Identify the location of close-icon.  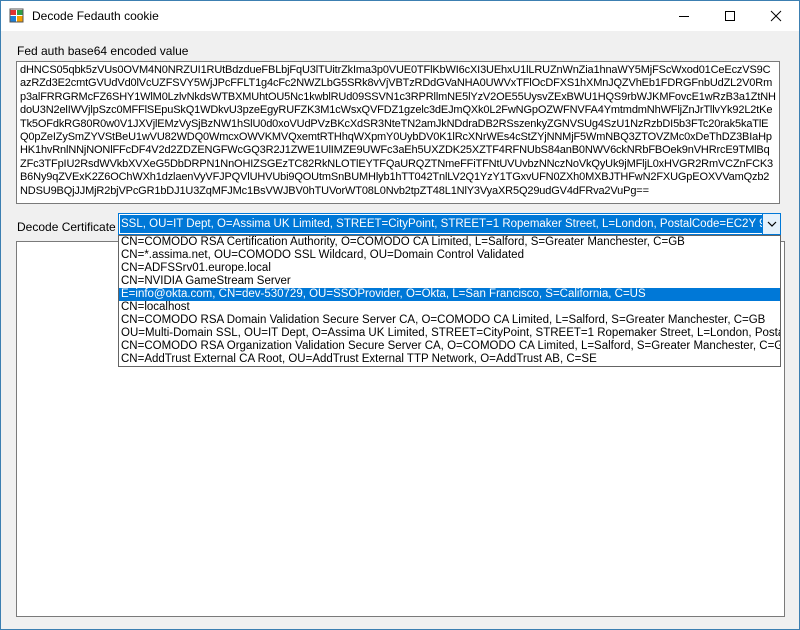
(776, 16).